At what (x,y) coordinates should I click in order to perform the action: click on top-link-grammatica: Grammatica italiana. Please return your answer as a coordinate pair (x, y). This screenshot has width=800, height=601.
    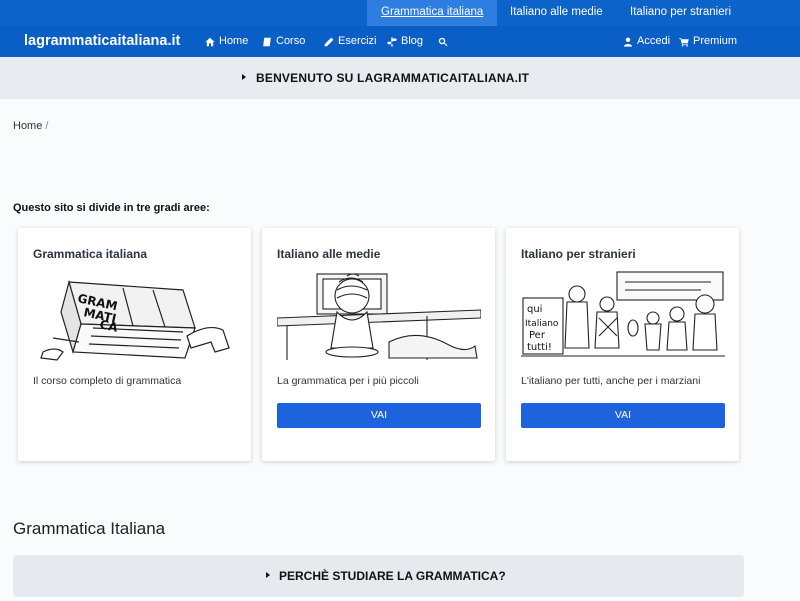
    Looking at the image, I should click on (432, 13).